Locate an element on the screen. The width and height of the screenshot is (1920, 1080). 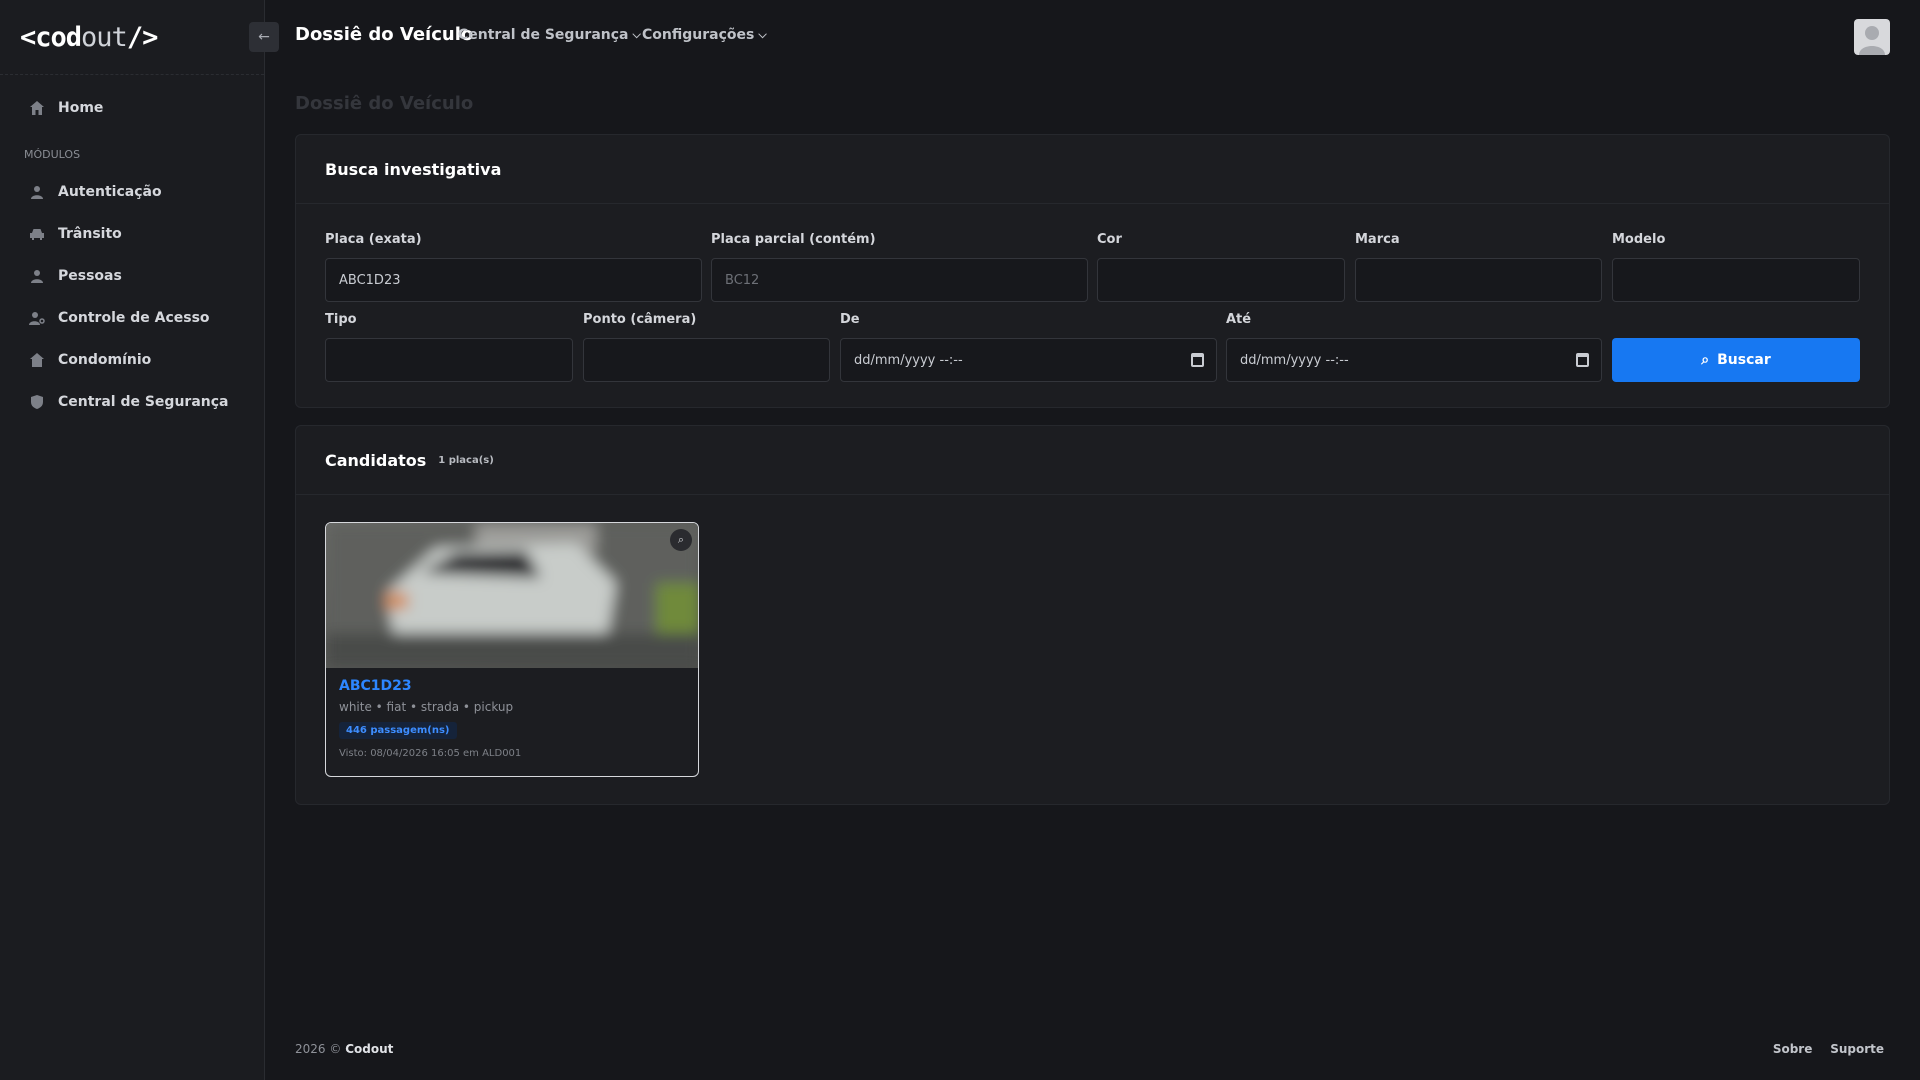
avatar is located at coordinates (1872, 37).